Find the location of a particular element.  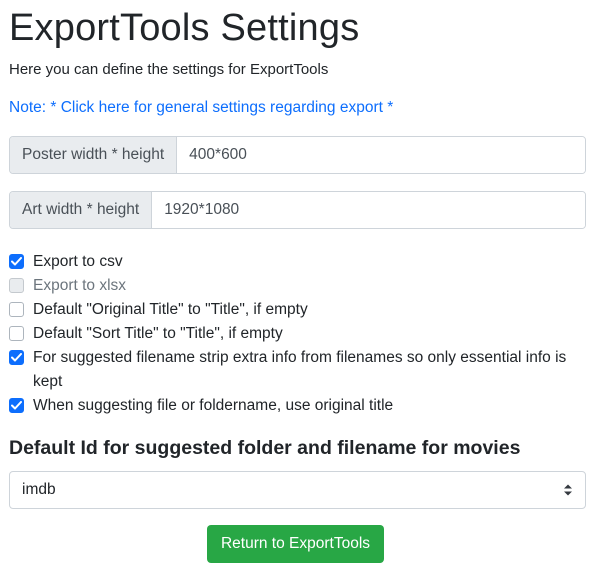

export-xlsx-label: Export to xlsx is located at coordinates (80, 285).